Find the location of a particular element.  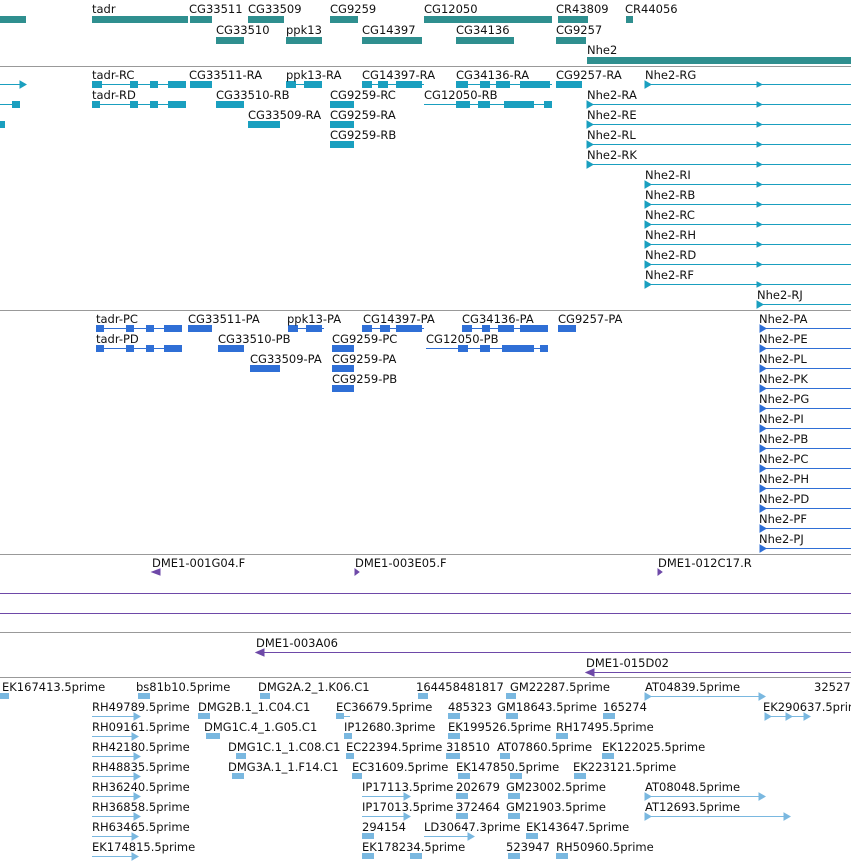

est-label: RH49789.5prime is located at coordinates (141, 707).